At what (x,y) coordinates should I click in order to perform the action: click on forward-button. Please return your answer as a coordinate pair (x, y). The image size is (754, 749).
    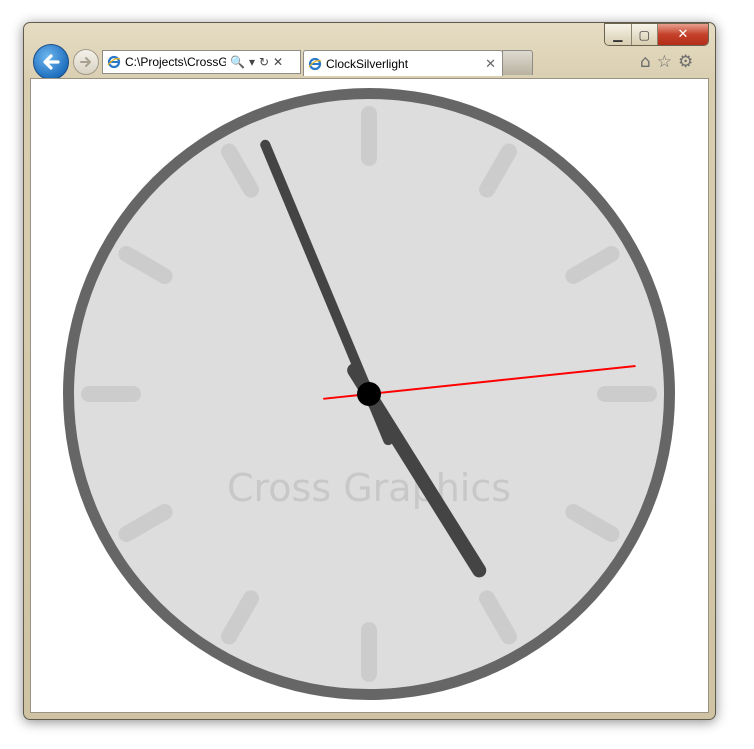
    Looking at the image, I should click on (86, 62).